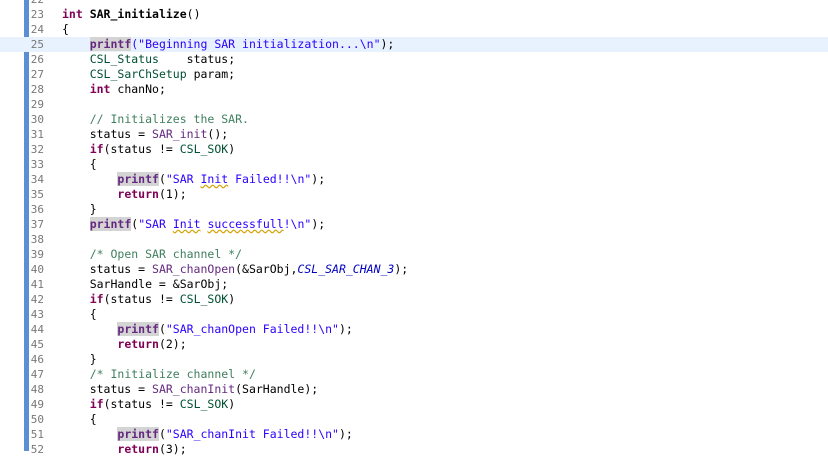 The width and height of the screenshot is (828, 457). I want to click on code-line: 32 if(status != CSL_SOK), so click(414, 149).